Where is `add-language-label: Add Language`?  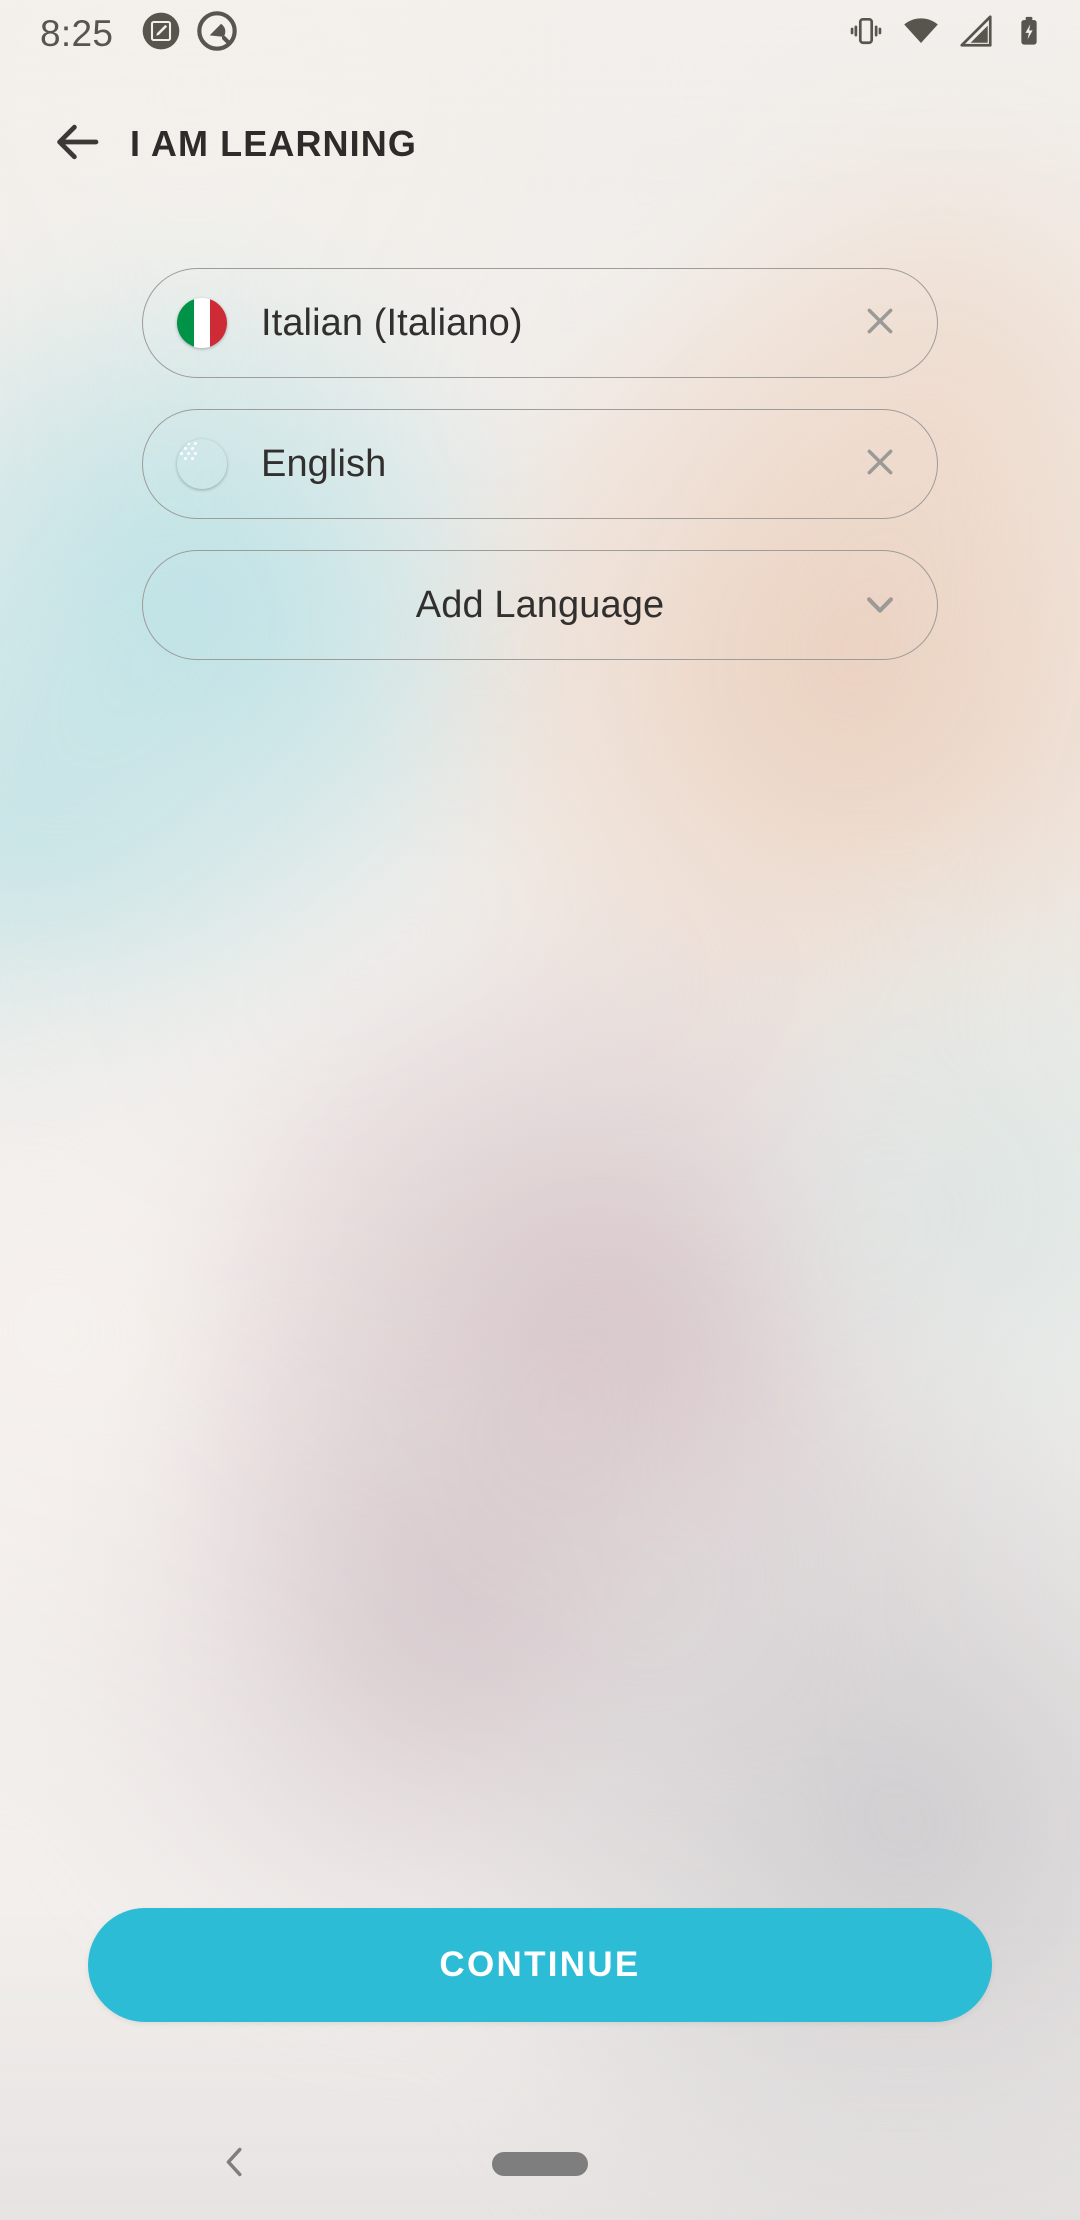
add-language-label: Add Language is located at coordinates (540, 604).